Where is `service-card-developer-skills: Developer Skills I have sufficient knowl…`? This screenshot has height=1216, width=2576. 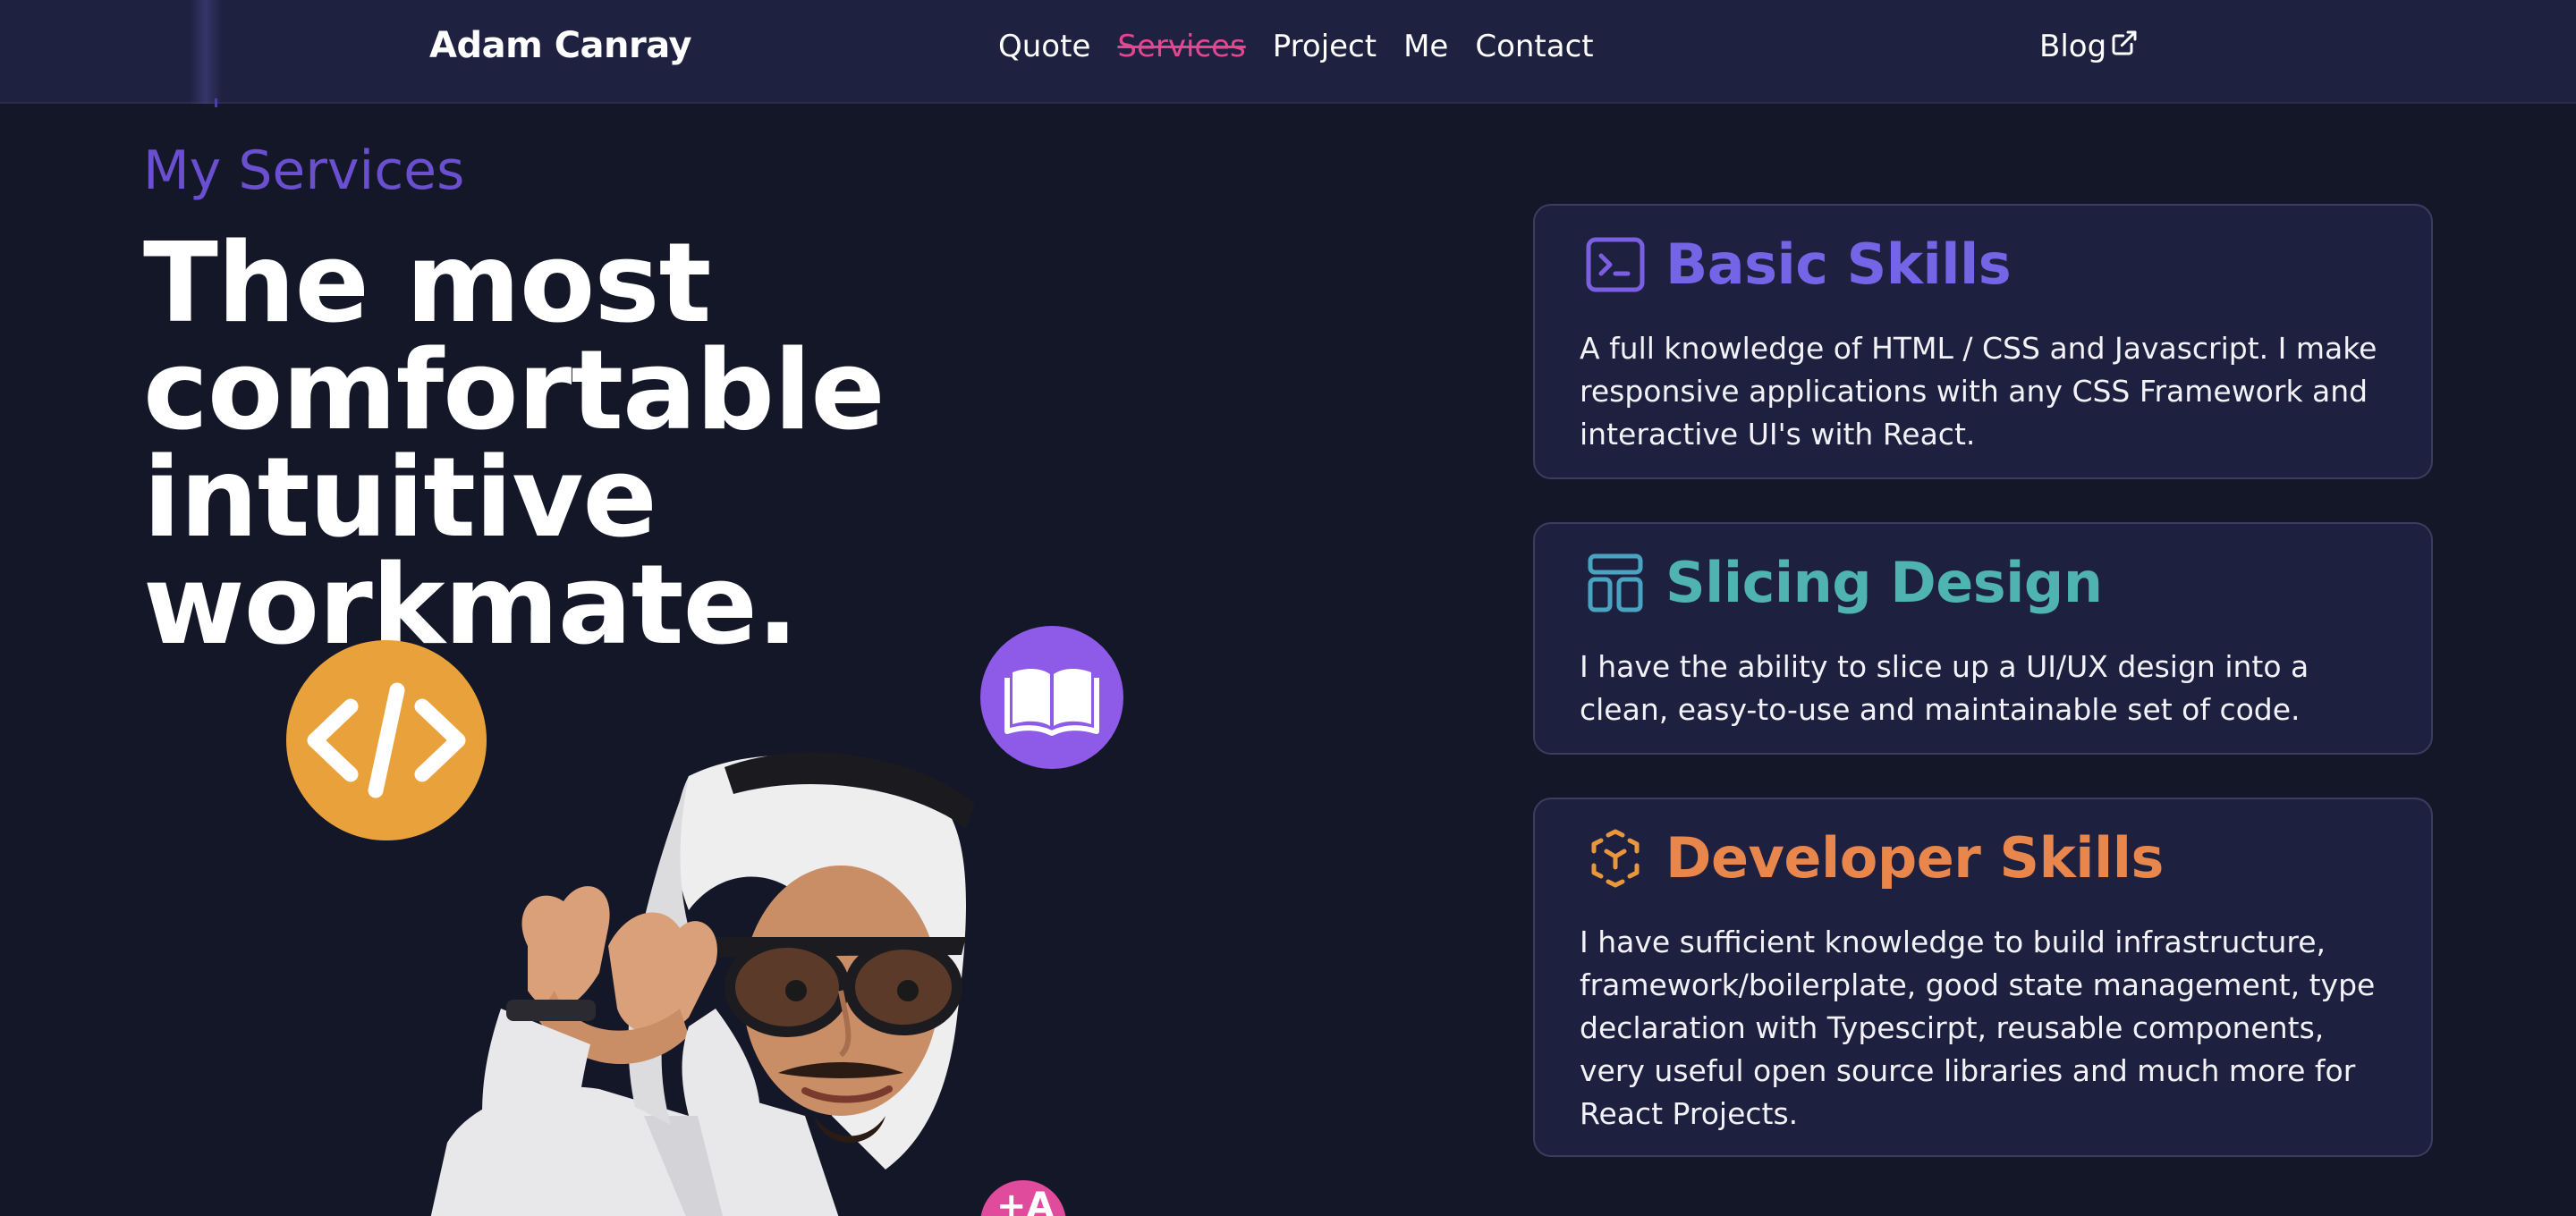 service-card-developer-skills: Developer Skills I have sufficient knowl… is located at coordinates (1983, 978).